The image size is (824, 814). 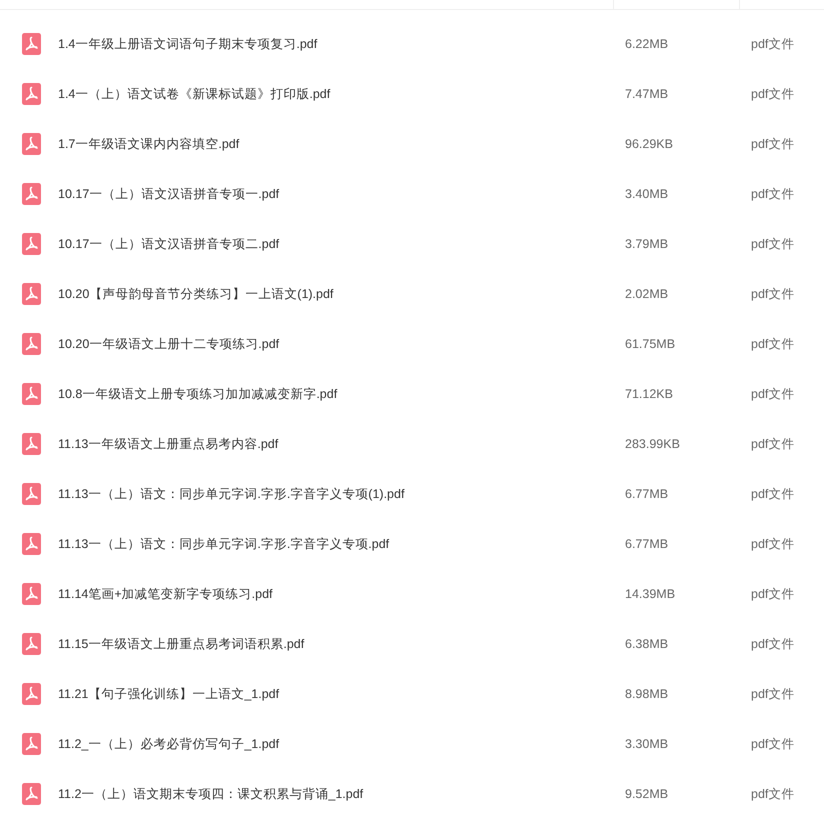 I want to click on file-name: 11.14笔画+加减笔变新字专项练习.pdf, so click(x=336, y=594).